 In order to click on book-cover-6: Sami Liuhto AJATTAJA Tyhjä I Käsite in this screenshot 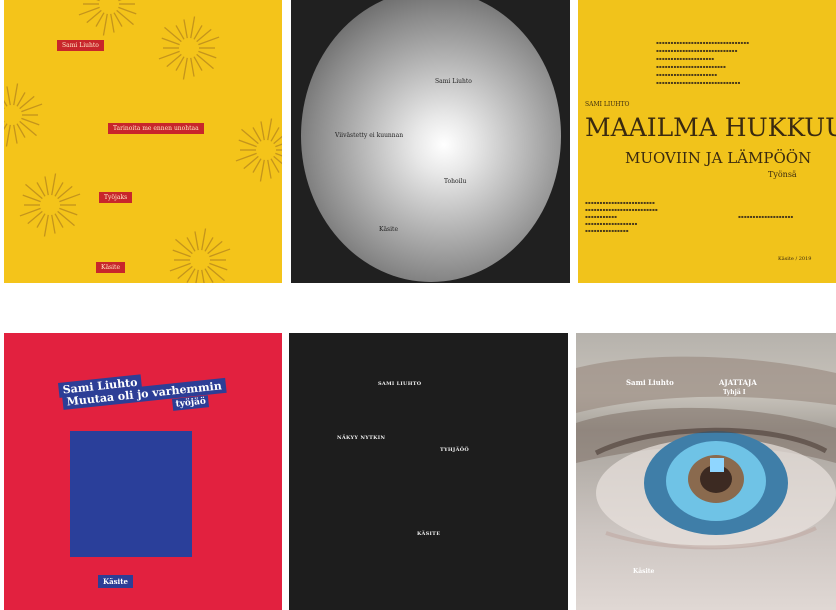, I will do `click(706, 471)`.